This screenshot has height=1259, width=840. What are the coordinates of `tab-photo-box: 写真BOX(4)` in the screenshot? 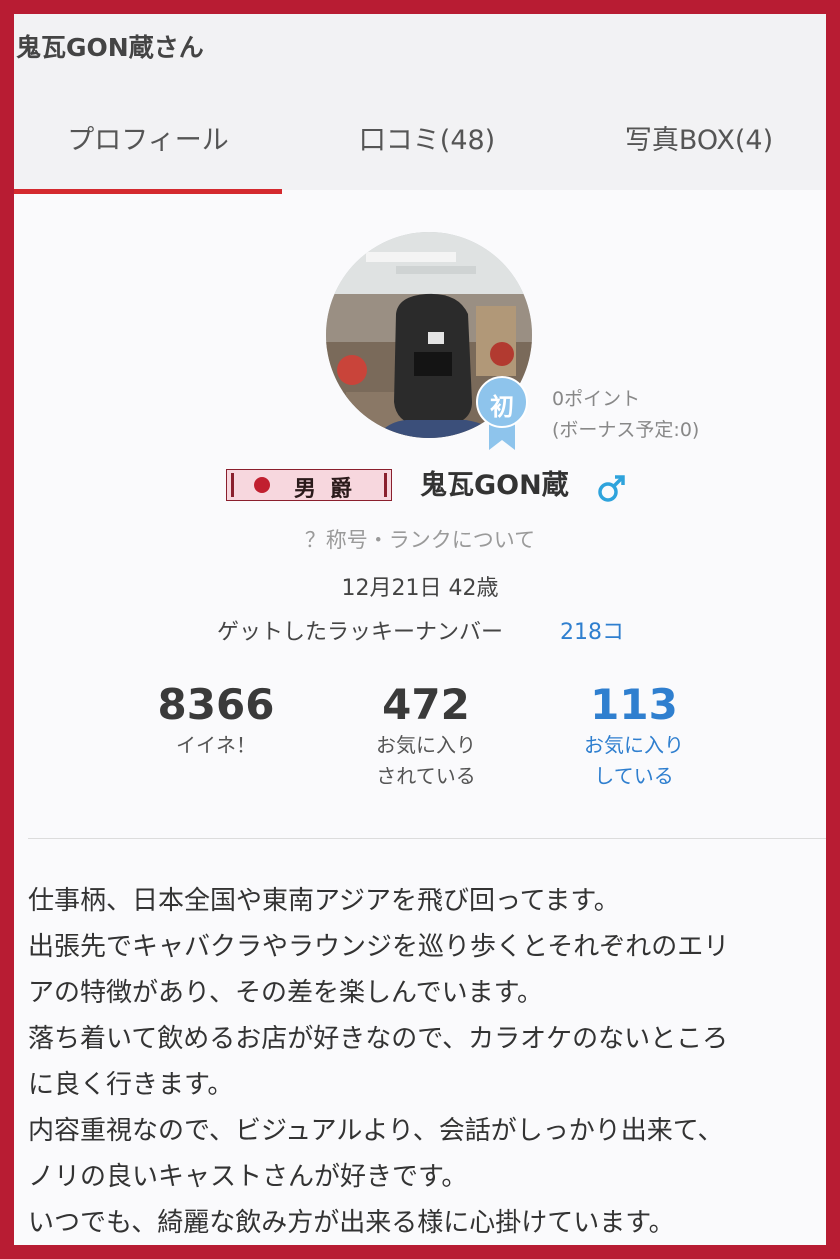 It's located at (699, 137).